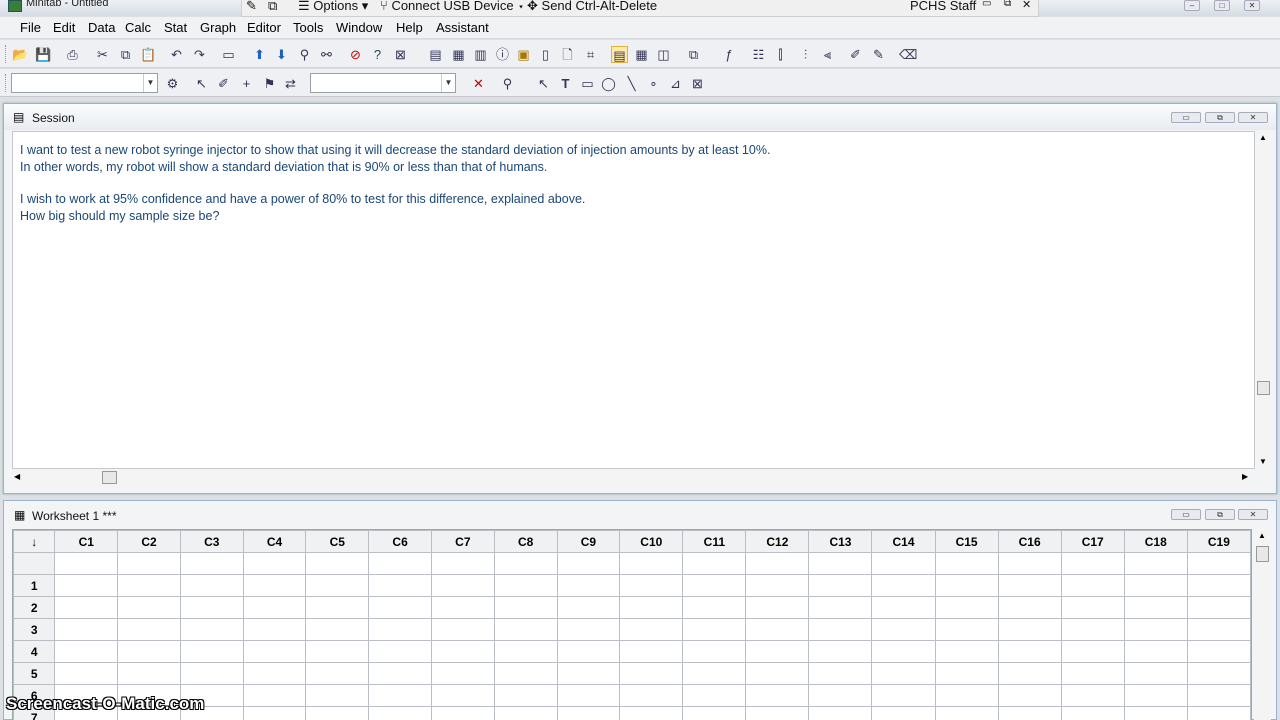 Image resolution: width=1280 pixels, height=720 pixels. I want to click on graph-select-combo: ▼, so click(84, 83).